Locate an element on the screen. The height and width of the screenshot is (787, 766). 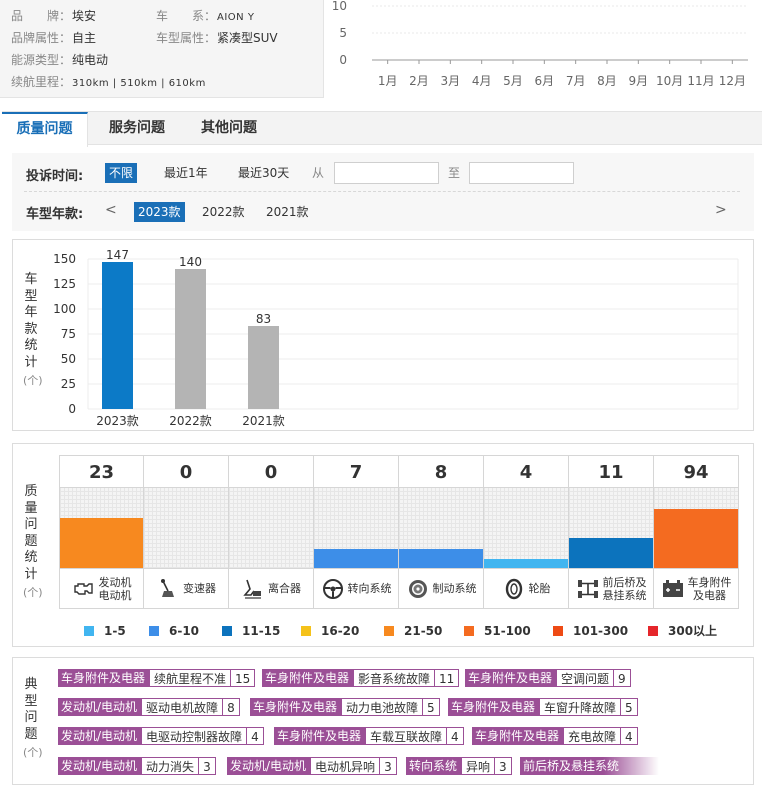
legend-label: 1-5 is located at coordinates (115, 631).